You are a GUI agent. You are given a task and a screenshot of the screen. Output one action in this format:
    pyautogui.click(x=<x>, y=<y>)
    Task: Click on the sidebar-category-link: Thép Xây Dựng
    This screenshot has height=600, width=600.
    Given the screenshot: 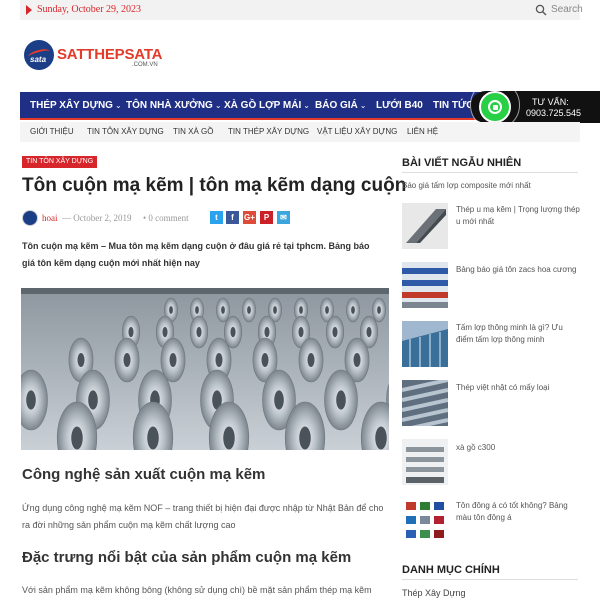 What is the action you would take?
    pyautogui.click(x=434, y=593)
    